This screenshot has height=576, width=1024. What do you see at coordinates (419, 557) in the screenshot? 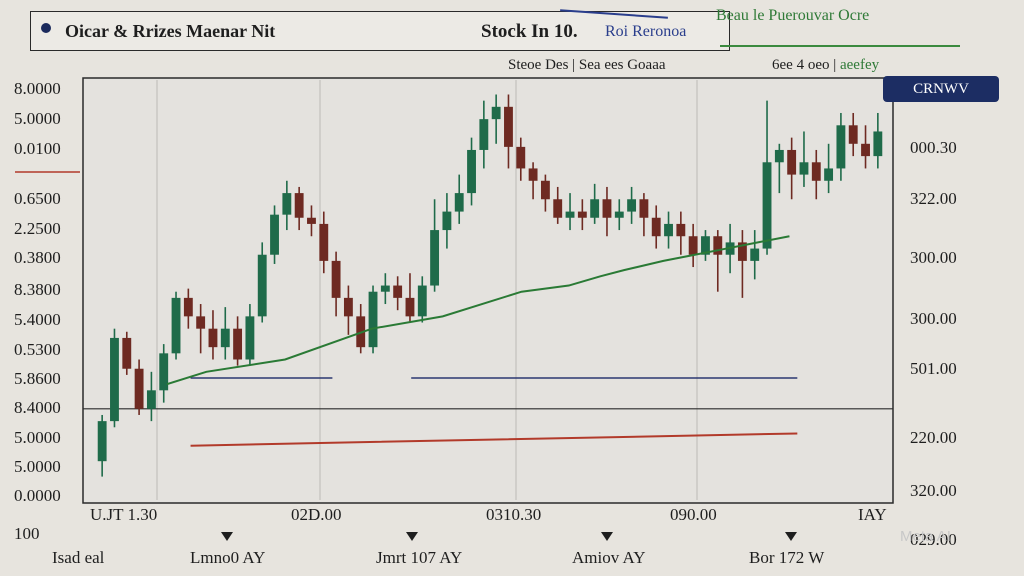
I see `bottom-label: Jmrt 107 AY` at bounding box center [419, 557].